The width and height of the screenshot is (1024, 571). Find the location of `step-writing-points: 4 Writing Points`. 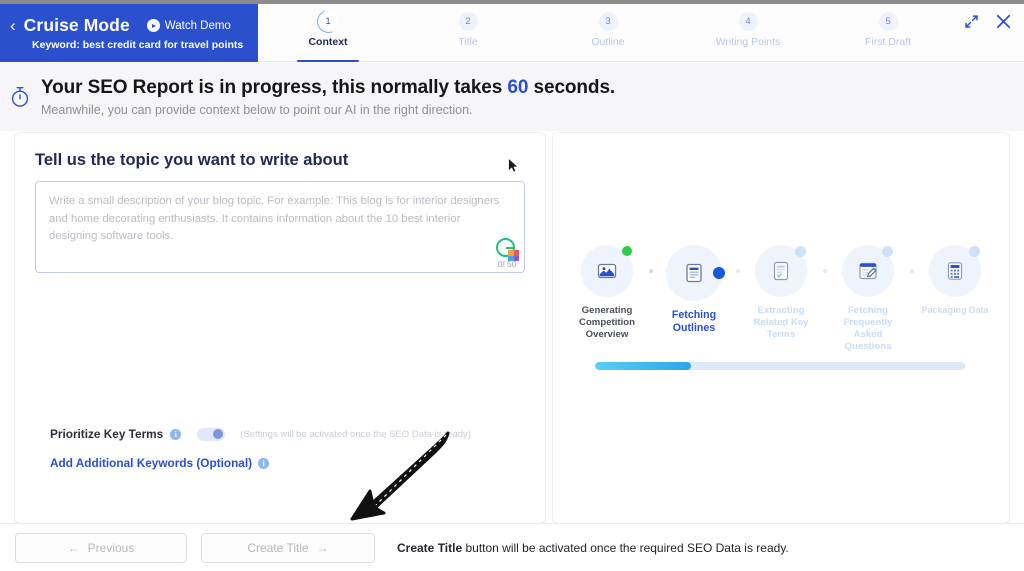

step-writing-points: 4 Writing Points is located at coordinates (748, 33).